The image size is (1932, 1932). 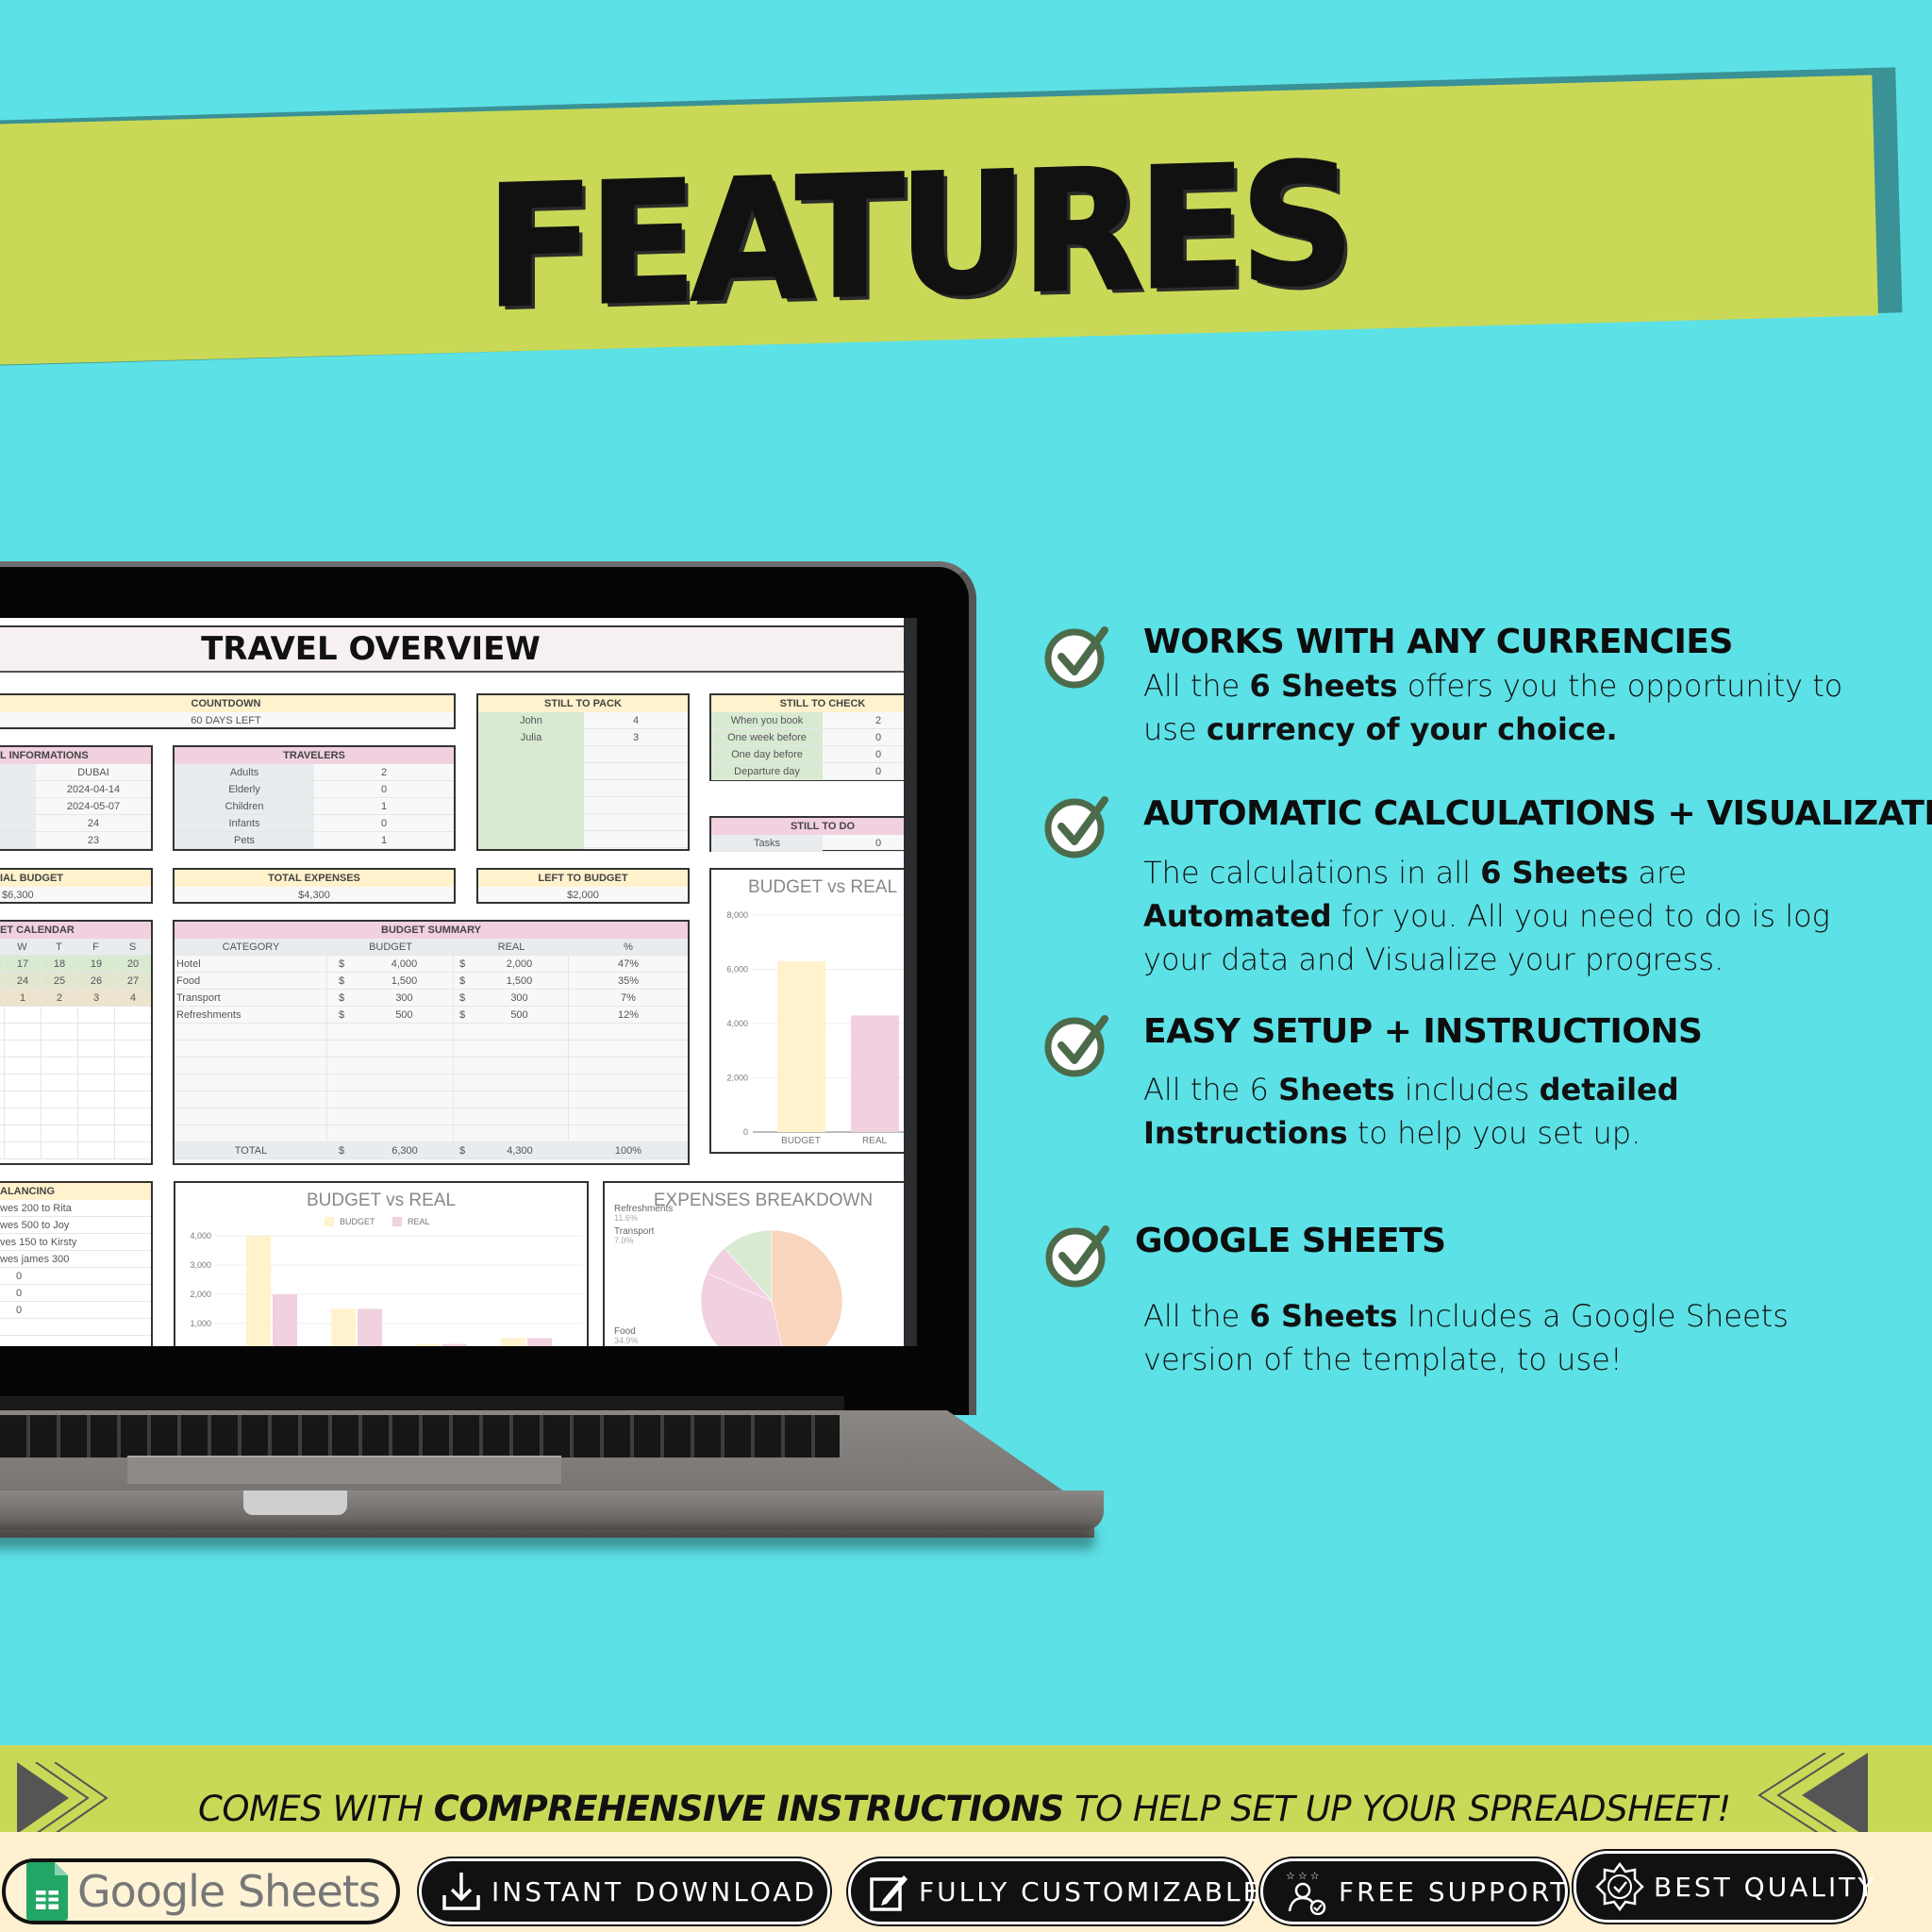 I want to click on balancing-row: 0, so click(x=75, y=1310).